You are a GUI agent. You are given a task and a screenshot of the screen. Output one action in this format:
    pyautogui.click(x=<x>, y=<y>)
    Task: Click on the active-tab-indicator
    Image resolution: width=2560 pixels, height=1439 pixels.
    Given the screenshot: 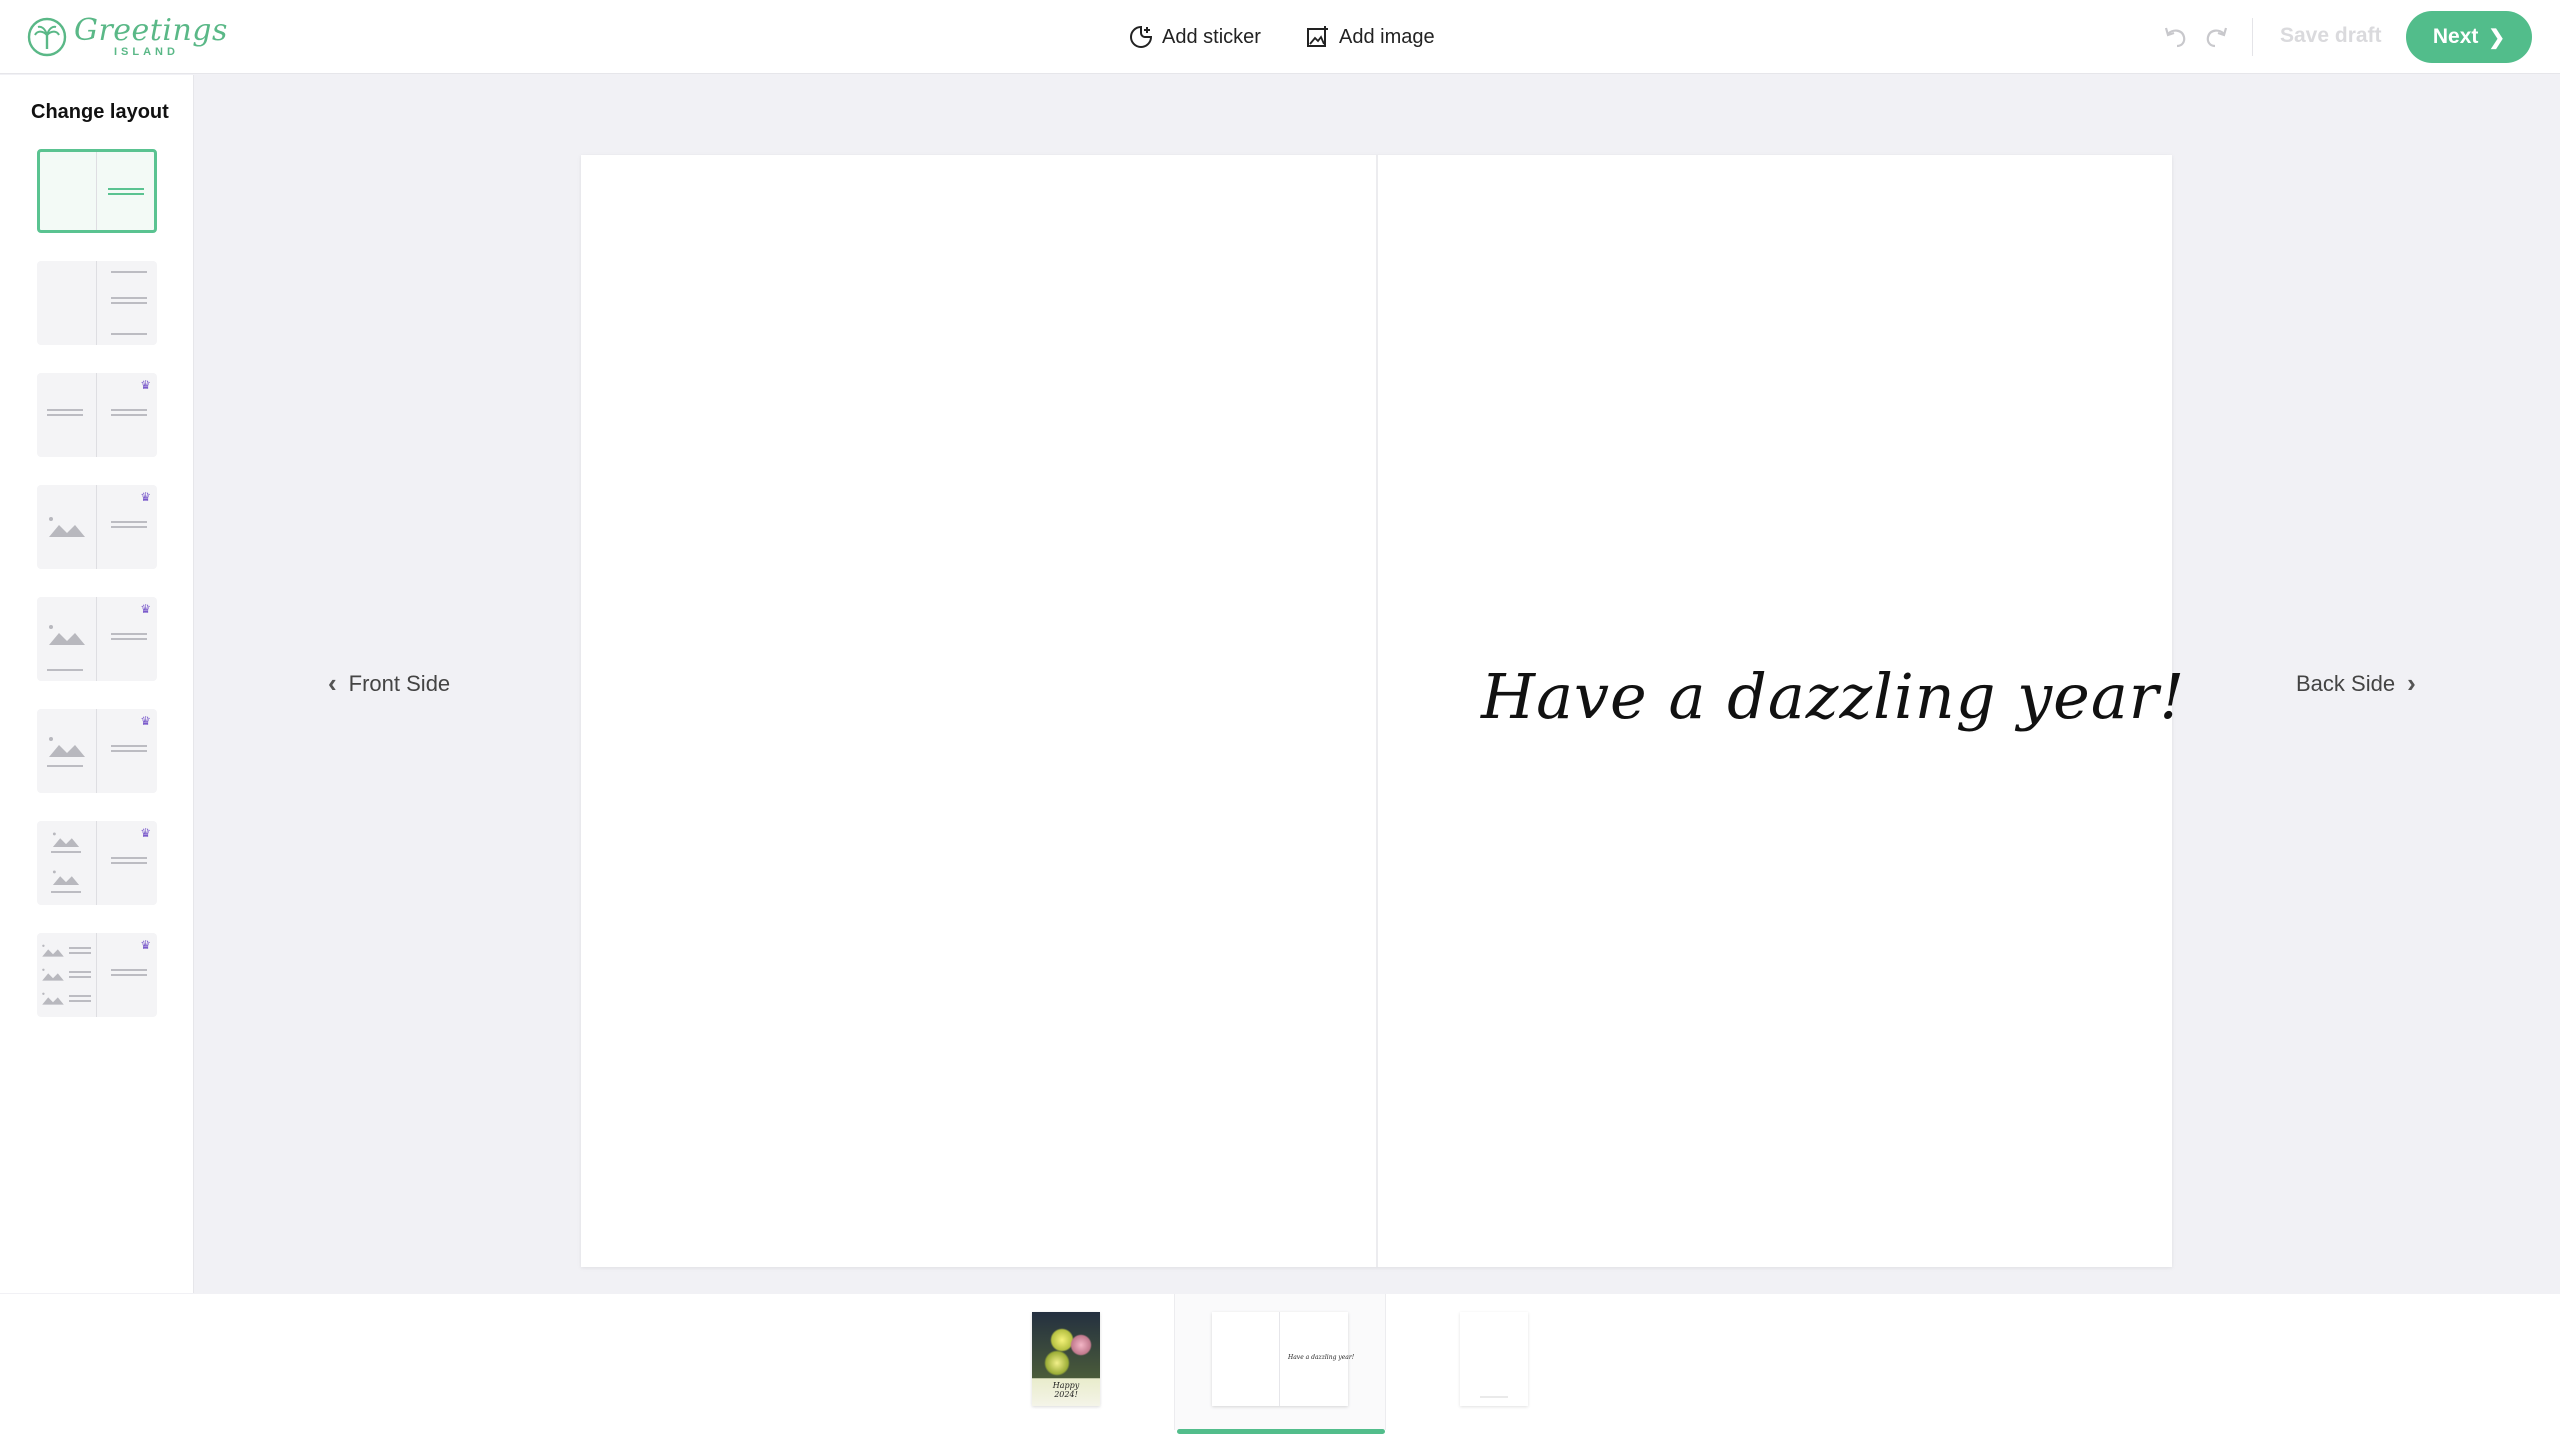 What is the action you would take?
    pyautogui.click(x=1281, y=1431)
    